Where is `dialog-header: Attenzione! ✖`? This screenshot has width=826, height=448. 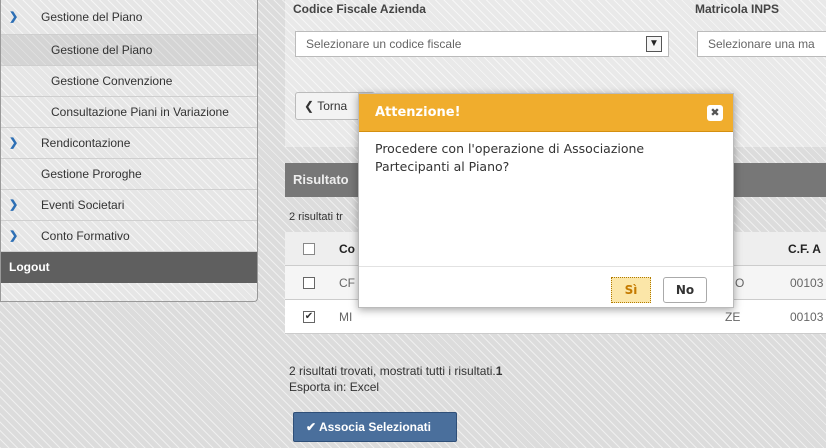 dialog-header: Attenzione! ✖ is located at coordinates (546, 113).